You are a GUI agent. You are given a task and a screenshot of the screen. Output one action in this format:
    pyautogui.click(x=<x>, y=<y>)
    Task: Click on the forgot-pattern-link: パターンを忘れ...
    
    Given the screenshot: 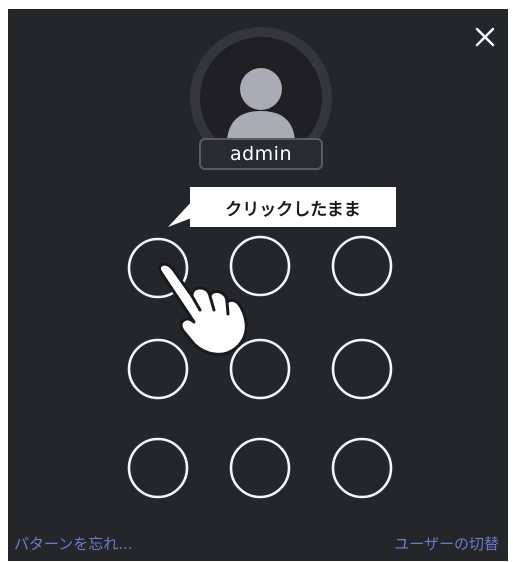 What is the action you would take?
    pyautogui.click(x=73, y=544)
    